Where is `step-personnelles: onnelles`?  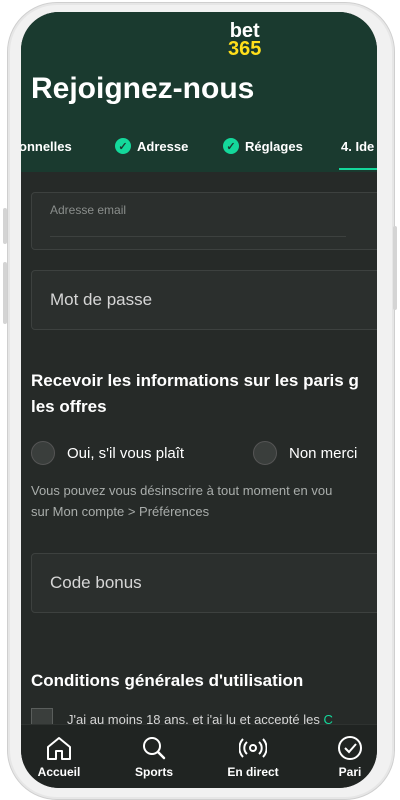 step-personnelles: onnelles is located at coordinates (46, 146).